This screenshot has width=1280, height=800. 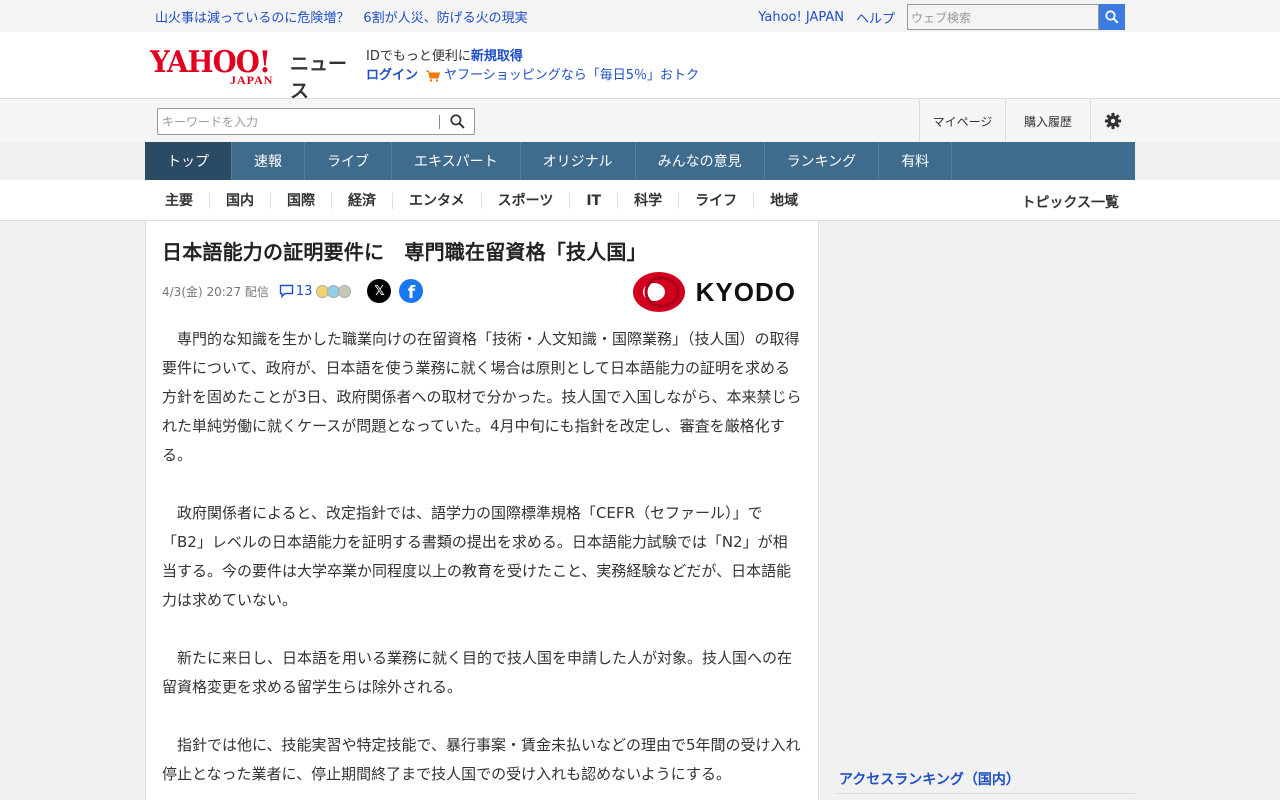 I want to click on settings-button, so click(x=1112, y=121).